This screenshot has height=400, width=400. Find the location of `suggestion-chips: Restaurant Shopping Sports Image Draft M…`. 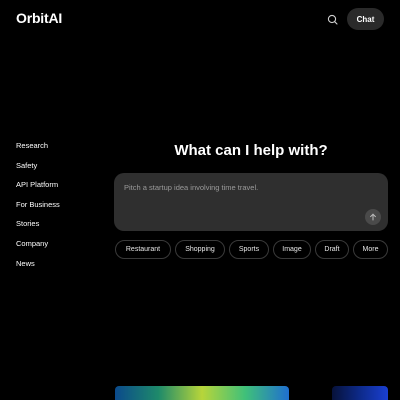

suggestion-chips: Restaurant Shopping Sports Image Draft M… is located at coordinates (251, 249).